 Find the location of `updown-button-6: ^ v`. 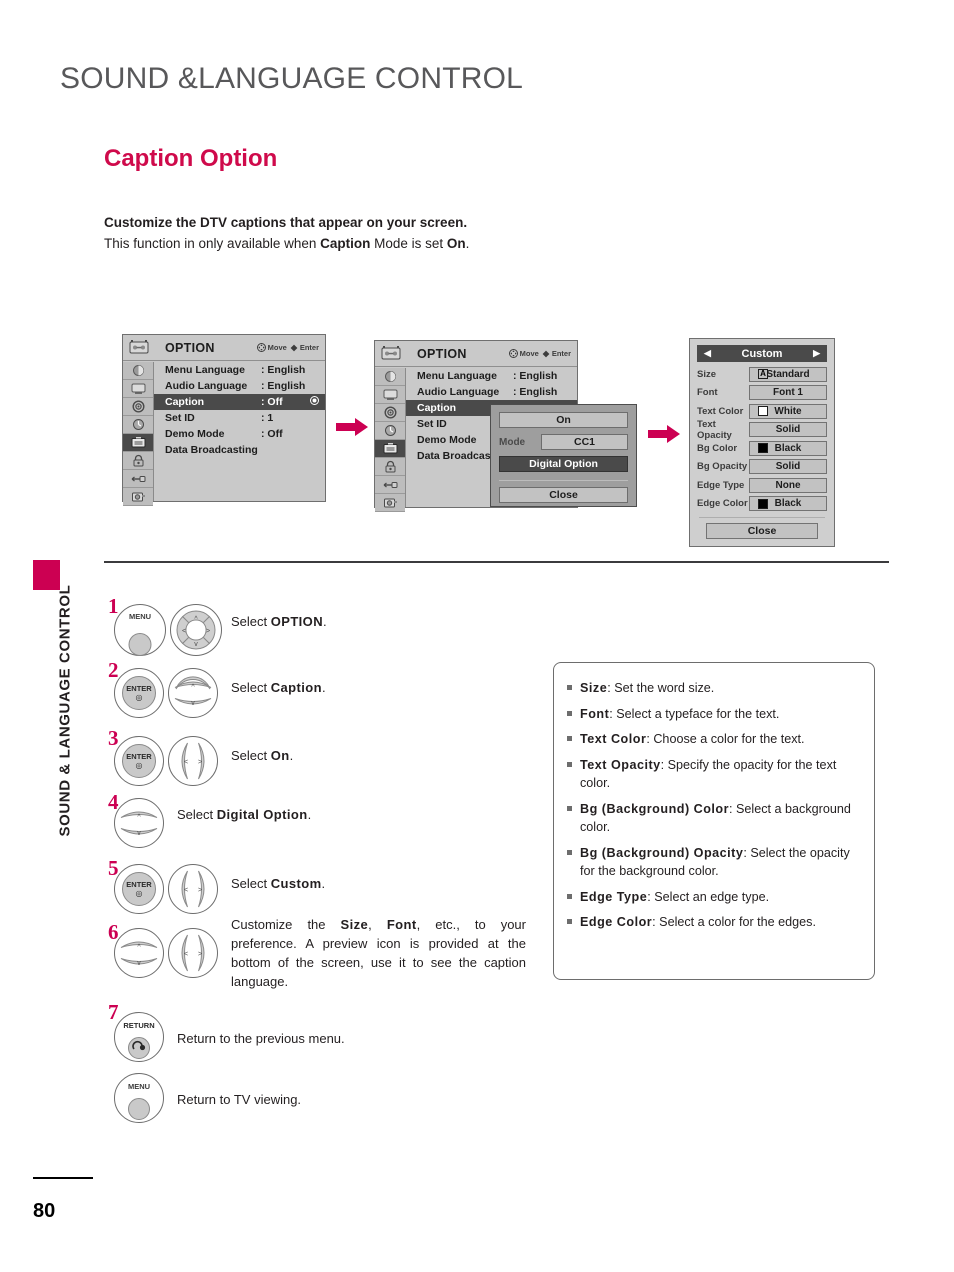

updown-button-6: ^ v is located at coordinates (139, 953).